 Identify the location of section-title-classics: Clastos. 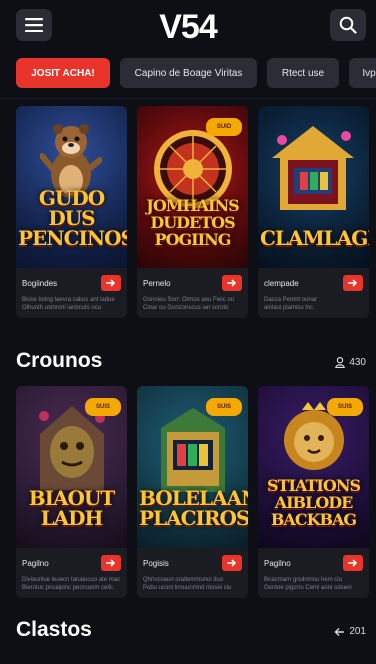
(54, 629).